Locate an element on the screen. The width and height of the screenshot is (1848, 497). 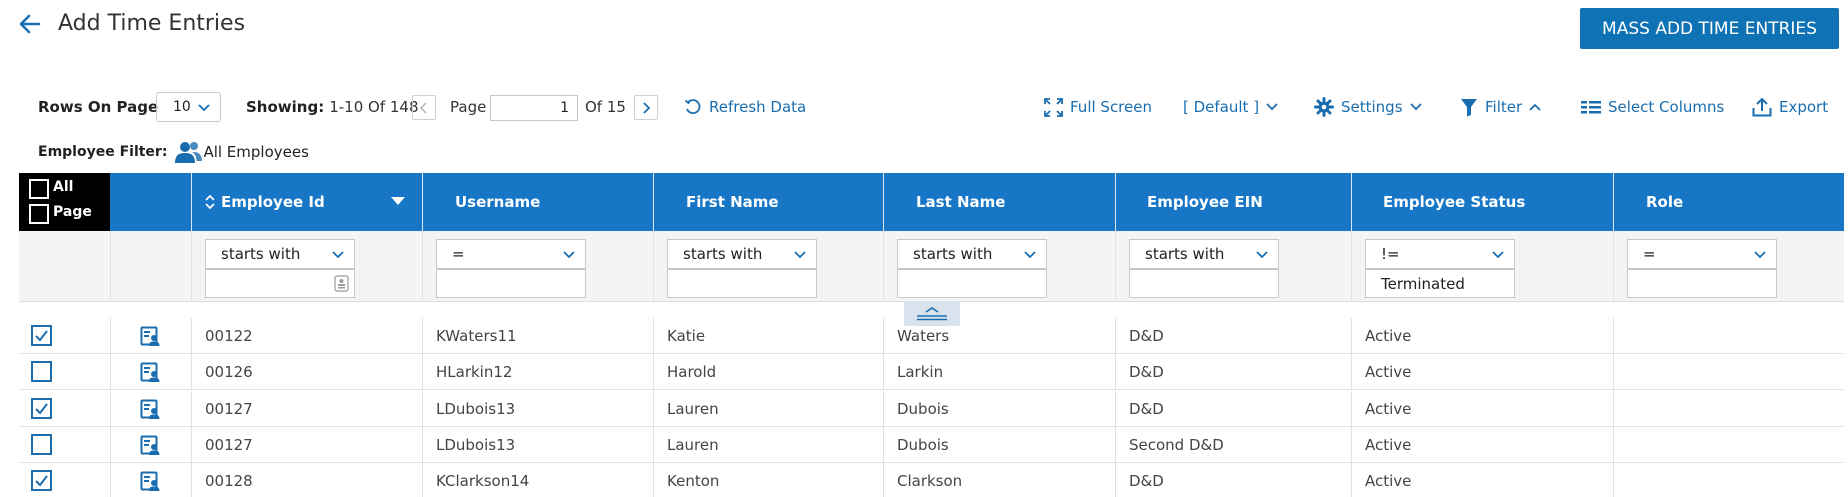
column-header-employee-id: Employee Id is located at coordinates (315, 202).